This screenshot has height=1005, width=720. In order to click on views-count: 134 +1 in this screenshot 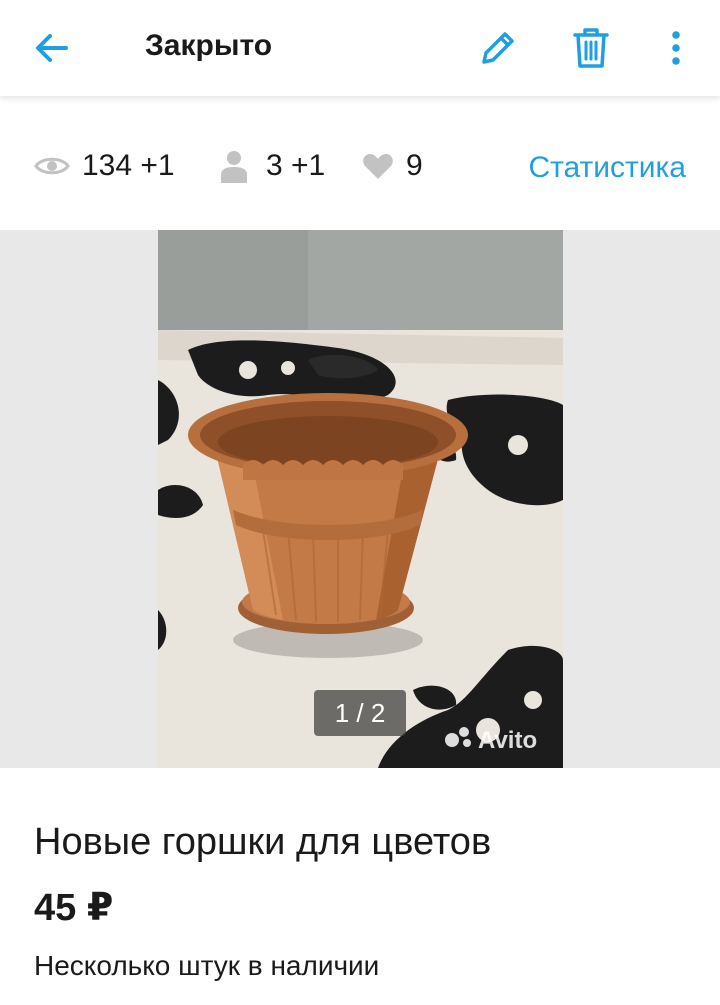, I will do `click(128, 165)`.